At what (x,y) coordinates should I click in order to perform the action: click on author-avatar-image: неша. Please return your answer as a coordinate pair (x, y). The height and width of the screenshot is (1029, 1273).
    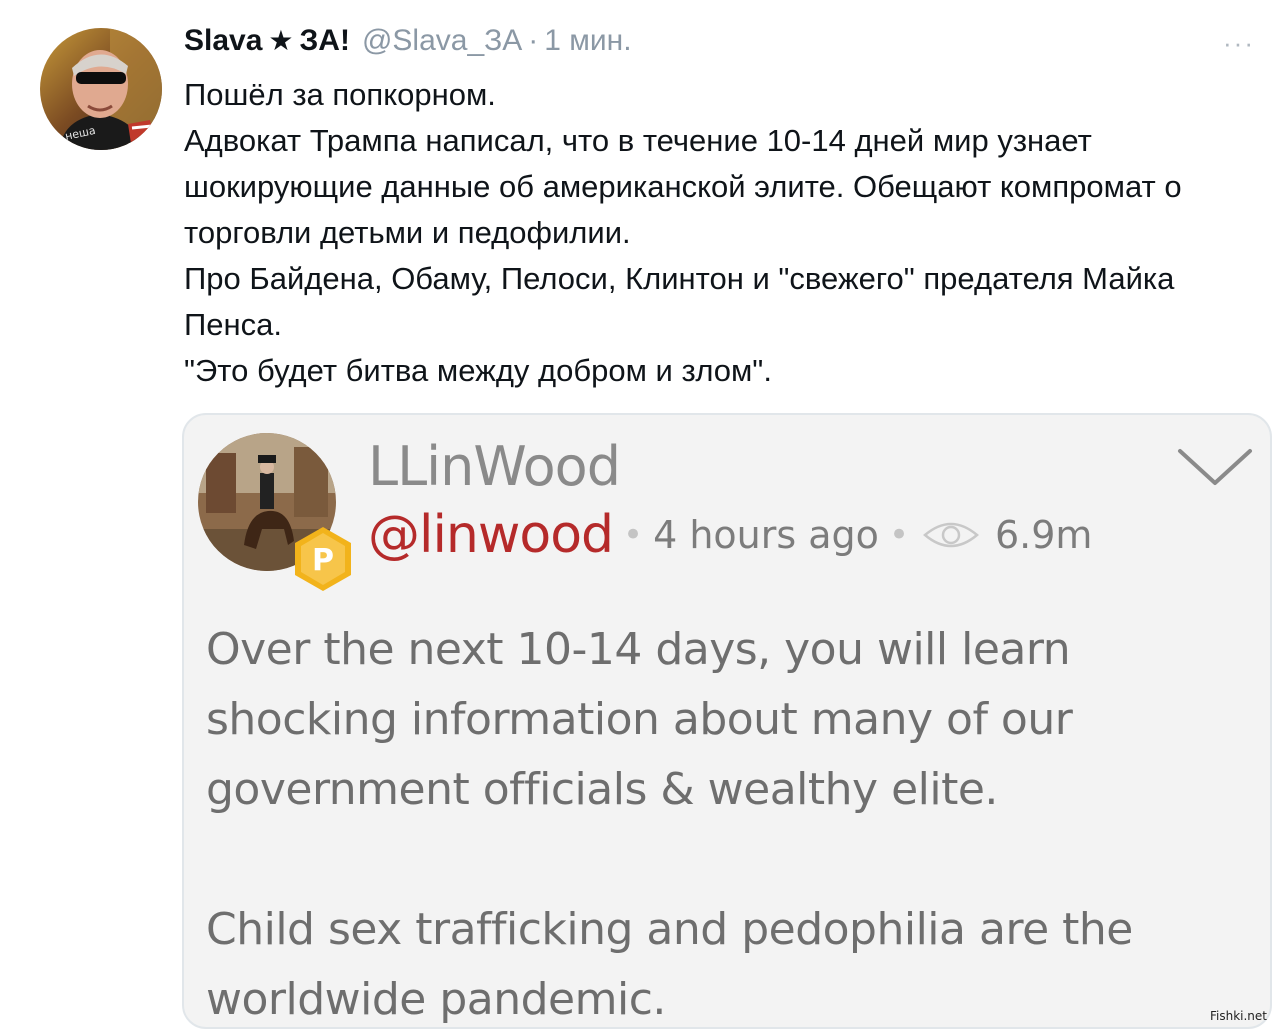
    Looking at the image, I should click on (101, 89).